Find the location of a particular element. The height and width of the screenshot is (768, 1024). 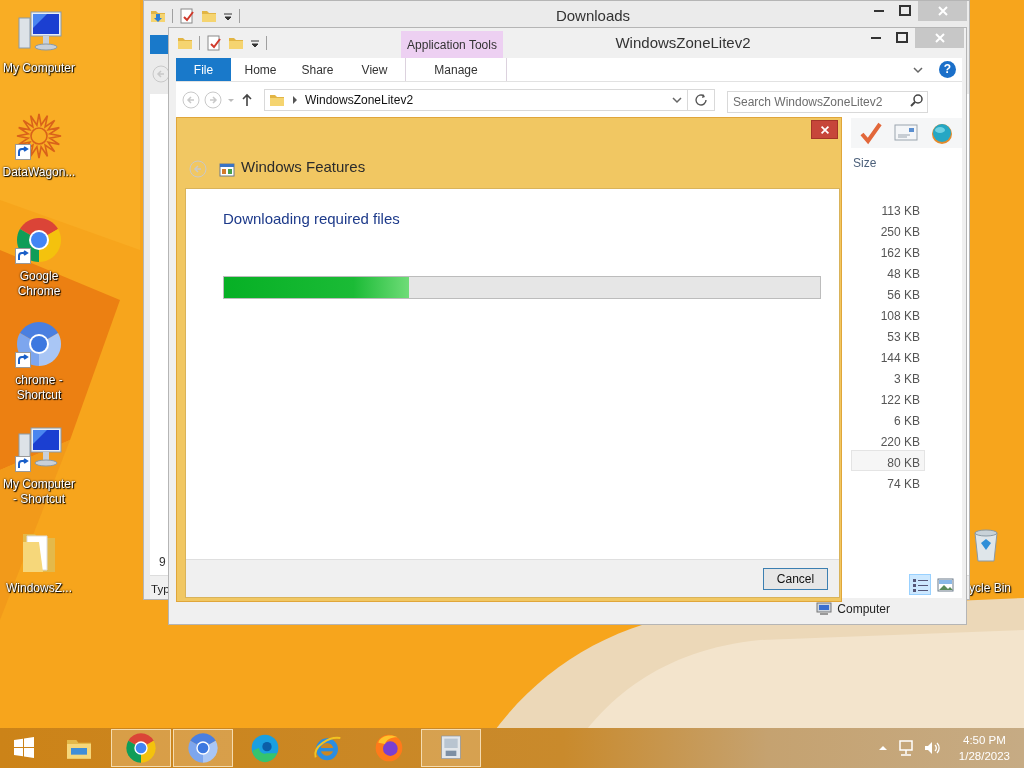

status-text: Computer is located at coordinates (863, 609).